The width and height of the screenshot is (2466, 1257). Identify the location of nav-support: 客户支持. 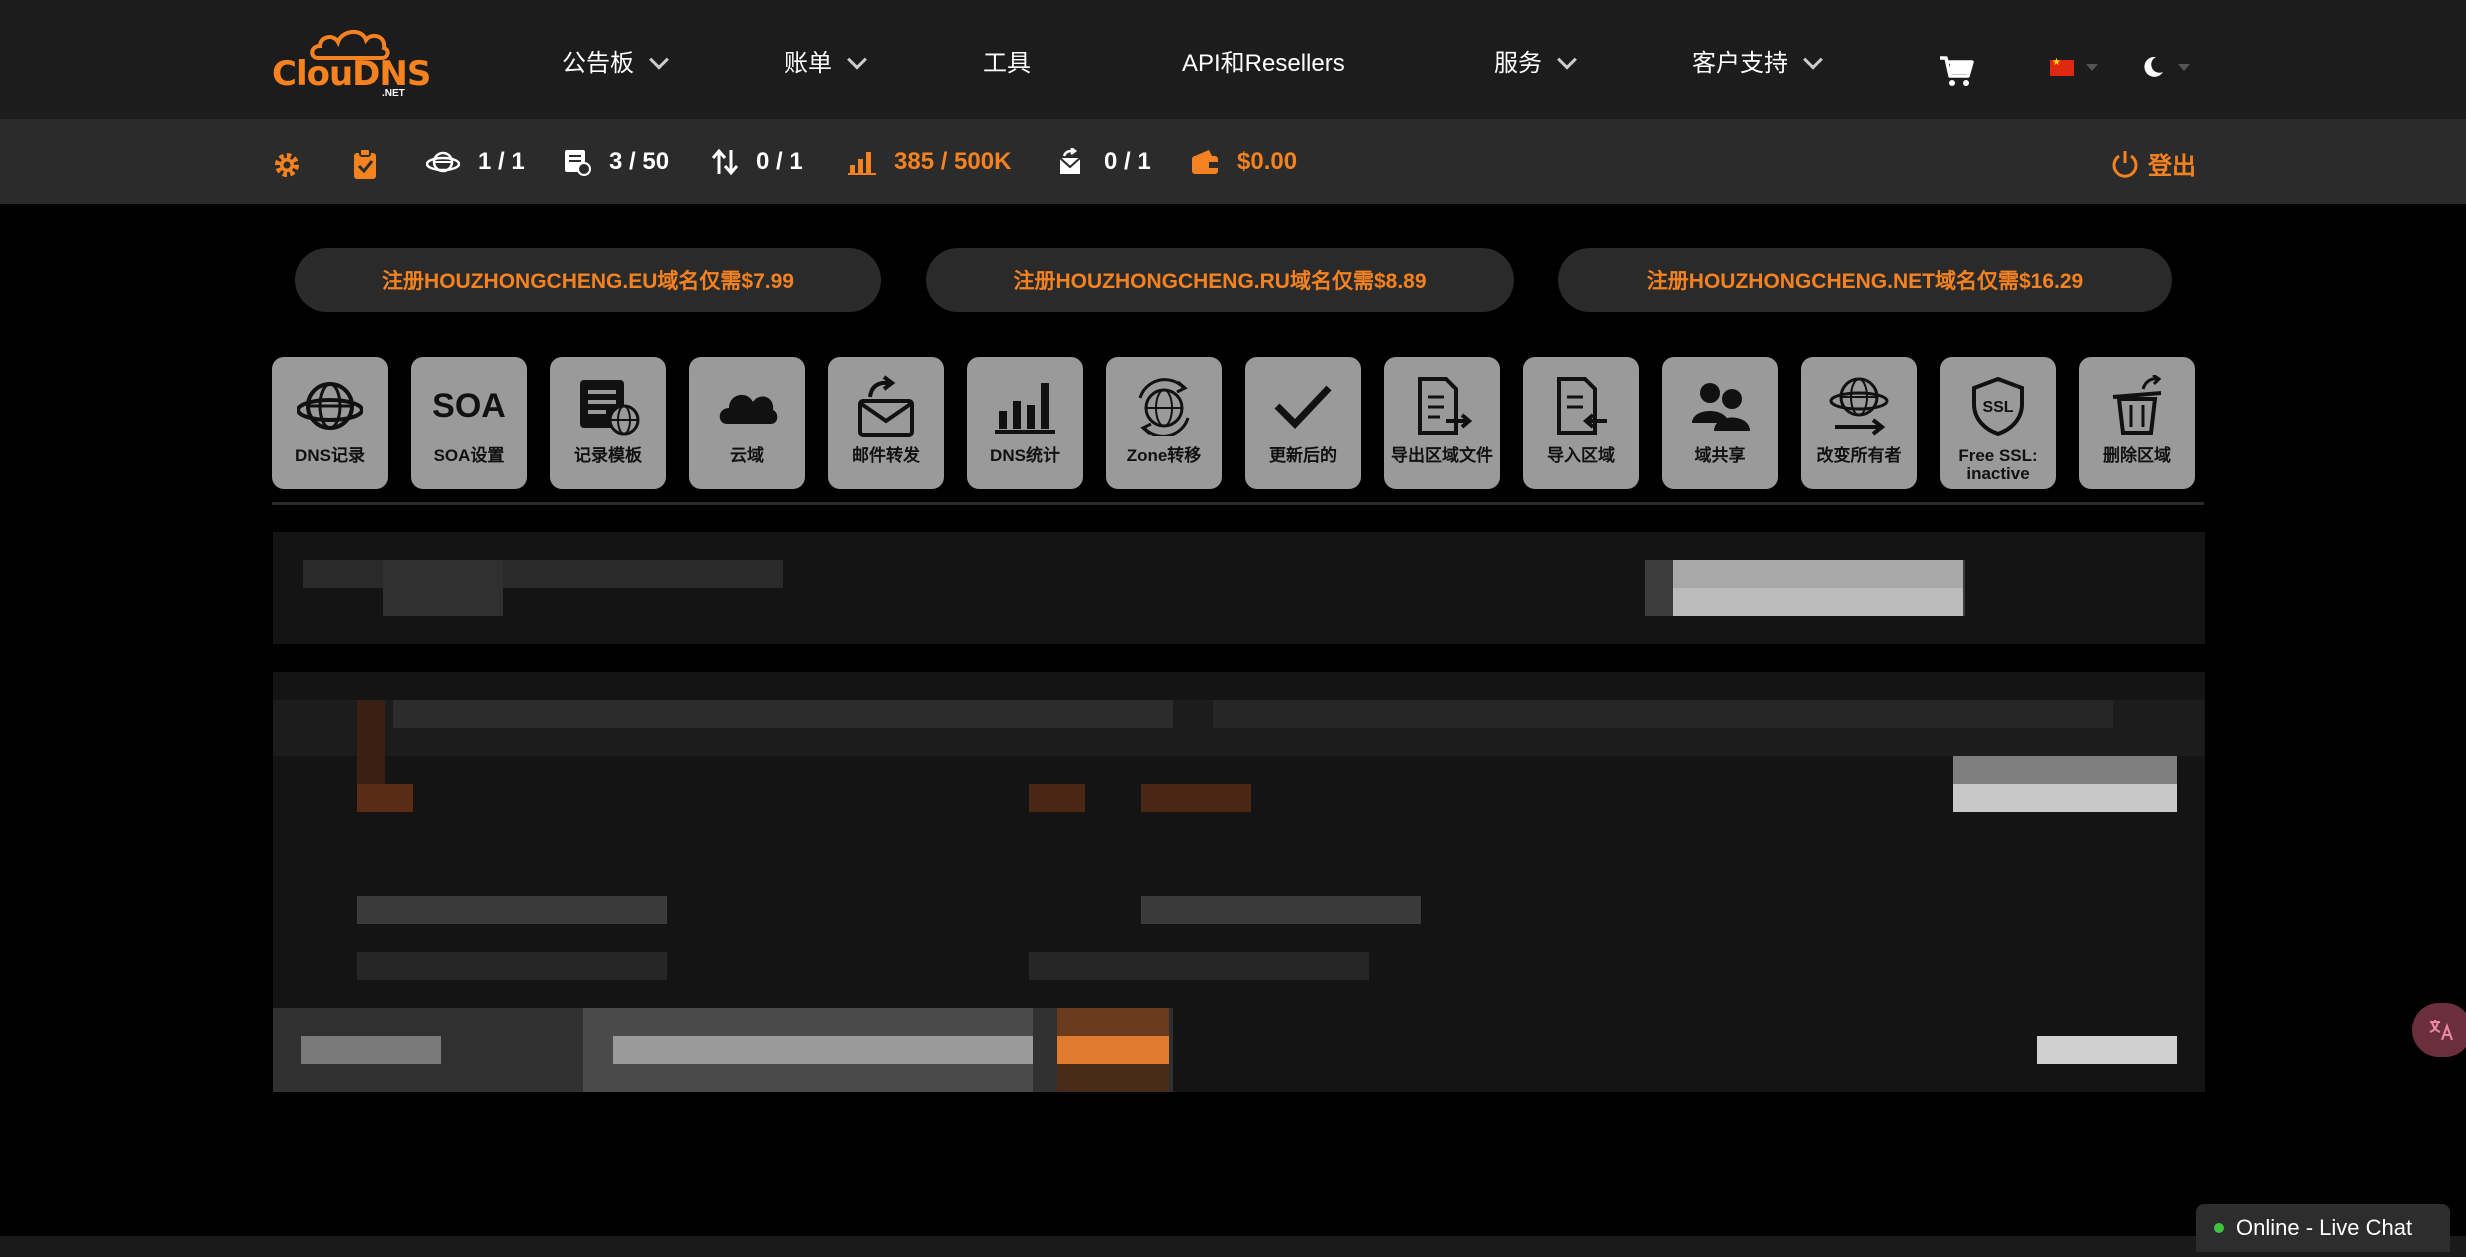
(1757, 63).